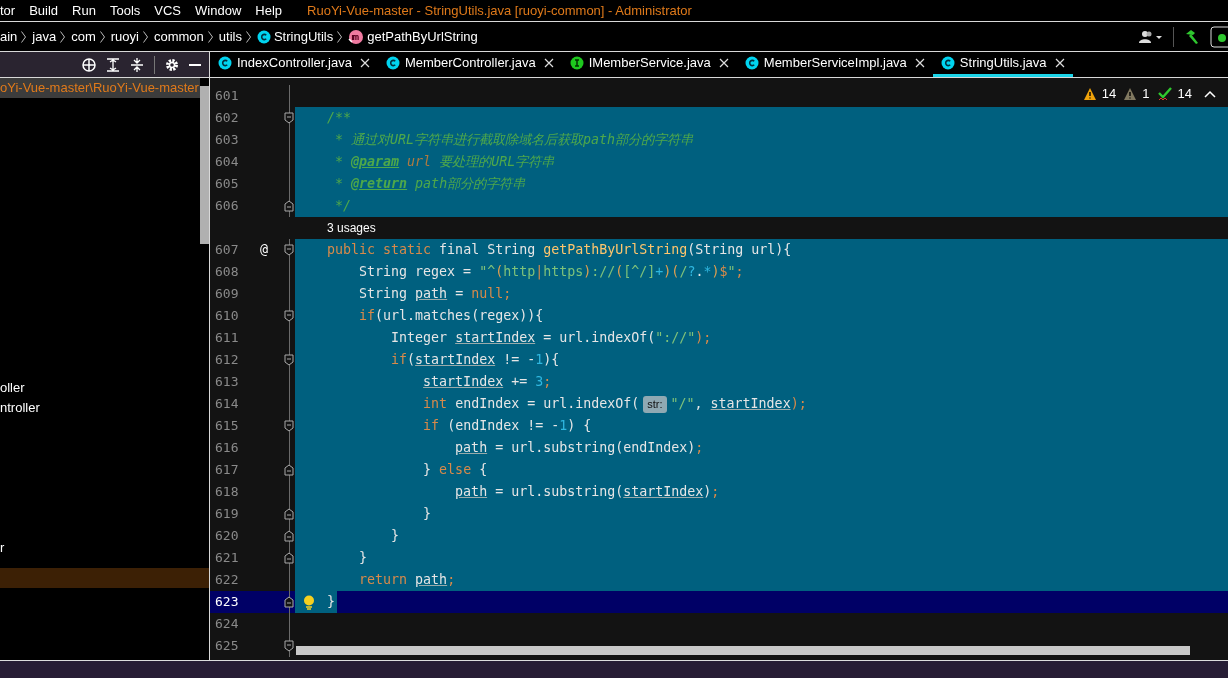  I want to click on code-token: https, so click(563, 271).